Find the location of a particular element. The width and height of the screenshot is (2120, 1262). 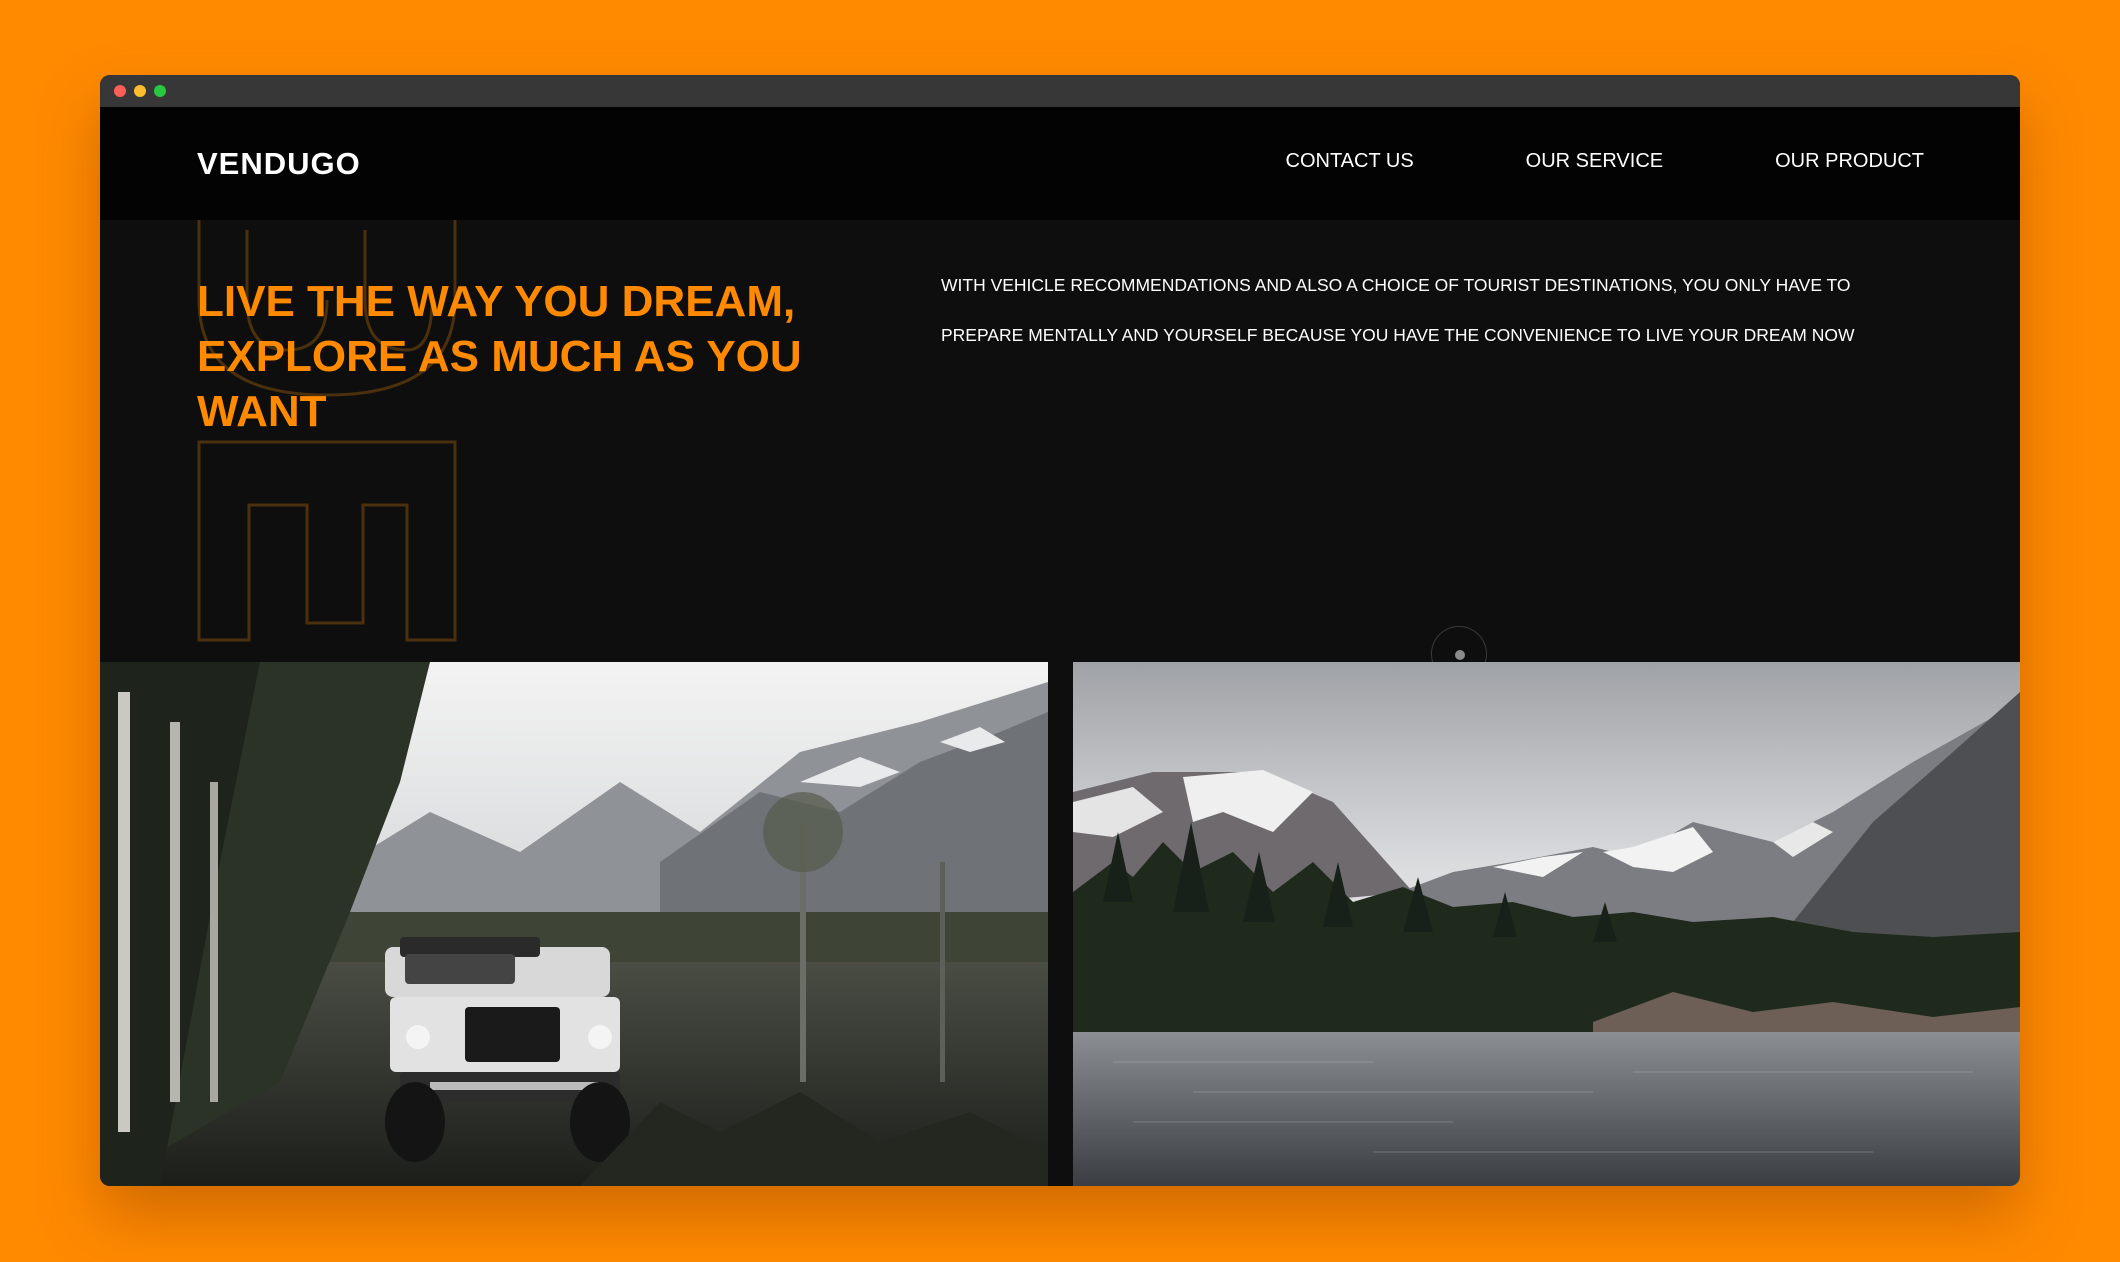

nav-link-contact-us: CONTACT US is located at coordinates (1350, 161).